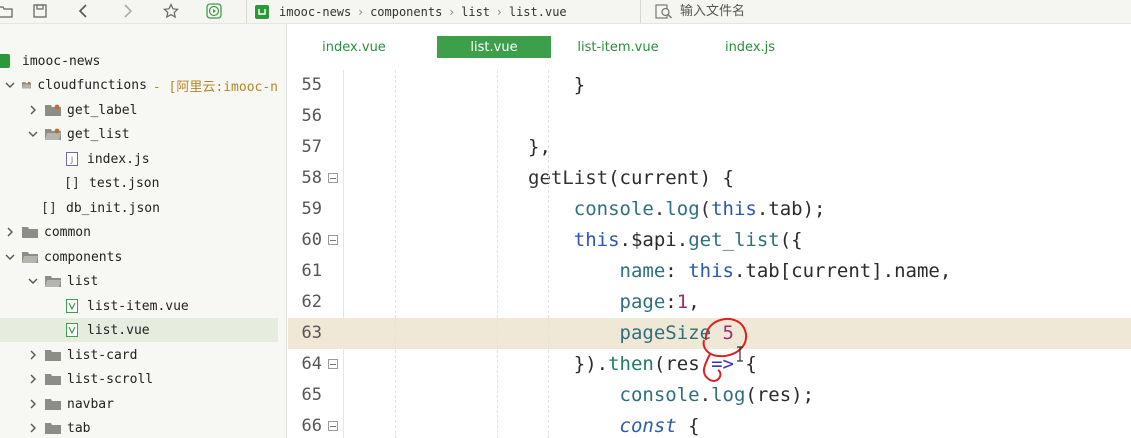 This screenshot has height=438, width=1131. Describe the element at coordinates (311, 147) in the screenshot. I see `line-number: 57` at that location.